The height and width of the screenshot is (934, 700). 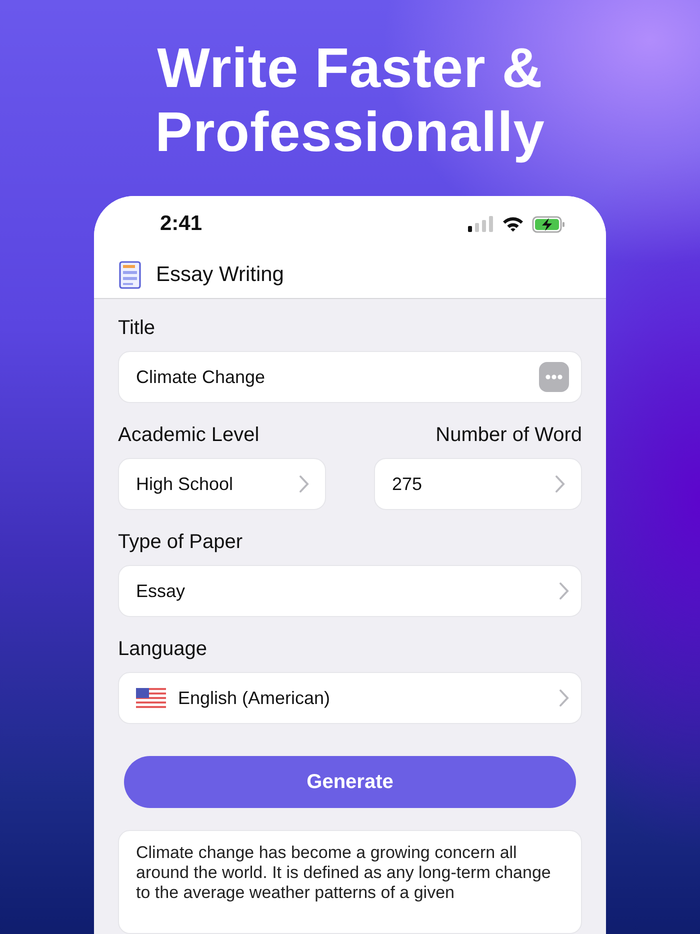 What do you see at coordinates (151, 698) in the screenshot?
I see `flag-icon` at bounding box center [151, 698].